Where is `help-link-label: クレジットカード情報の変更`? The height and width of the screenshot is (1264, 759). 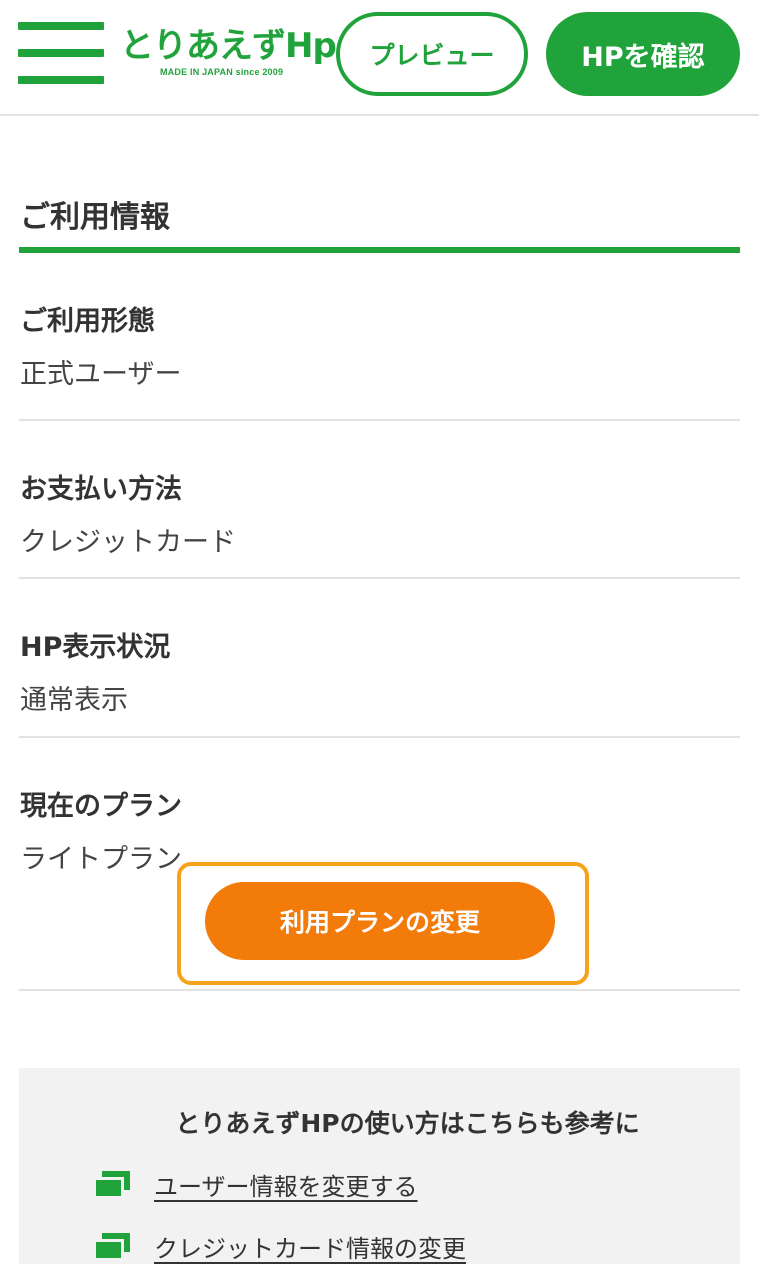 help-link-label: クレジットカード情報の変更 is located at coordinates (310, 1246).